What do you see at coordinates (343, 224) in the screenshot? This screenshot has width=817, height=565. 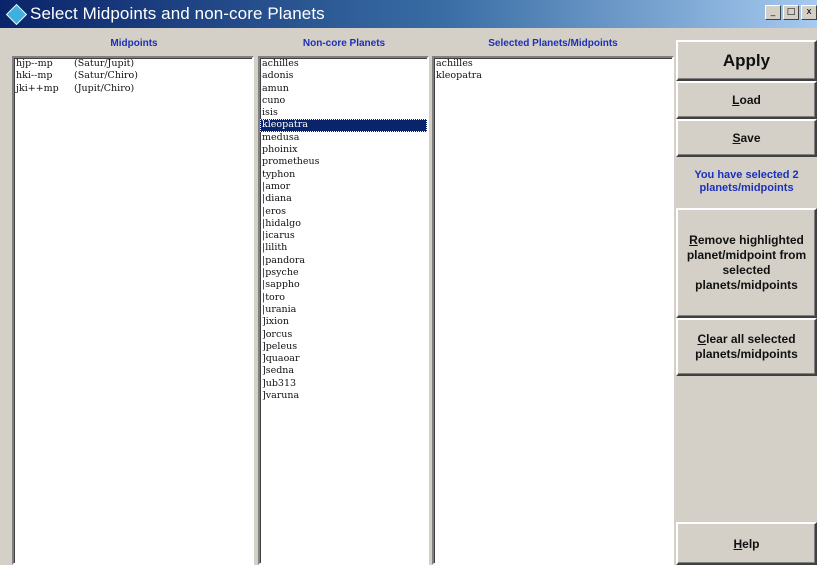 I see `noncore-item: |hidalgo` at bounding box center [343, 224].